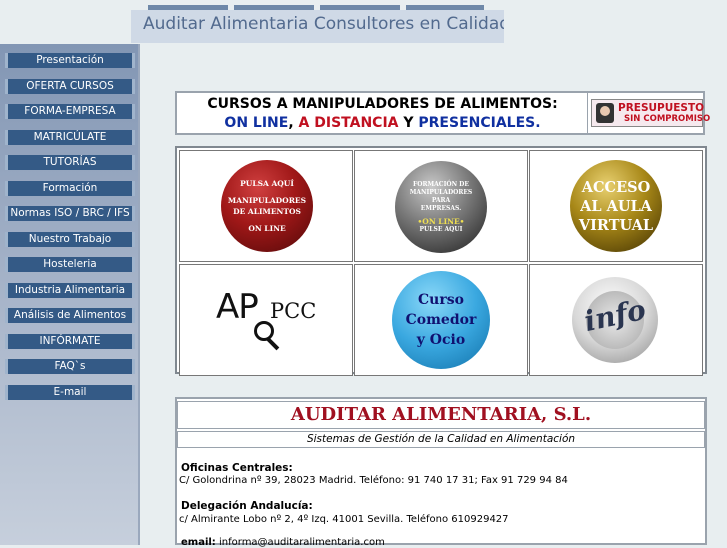  What do you see at coordinates (293, 311) in the screenshot?
I see `appcc-pcc-text: PCC` at bounding box center [293, 311].